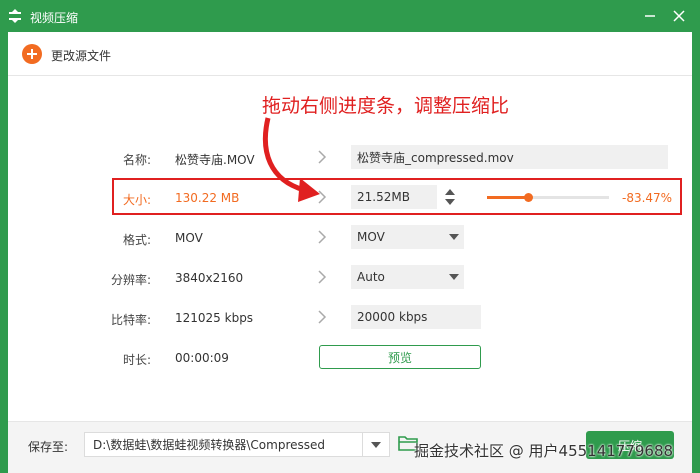  What do you see at coordinates (32, 54) in the screenshot?
I see `plus-icon` at bounding box center [32, 54].